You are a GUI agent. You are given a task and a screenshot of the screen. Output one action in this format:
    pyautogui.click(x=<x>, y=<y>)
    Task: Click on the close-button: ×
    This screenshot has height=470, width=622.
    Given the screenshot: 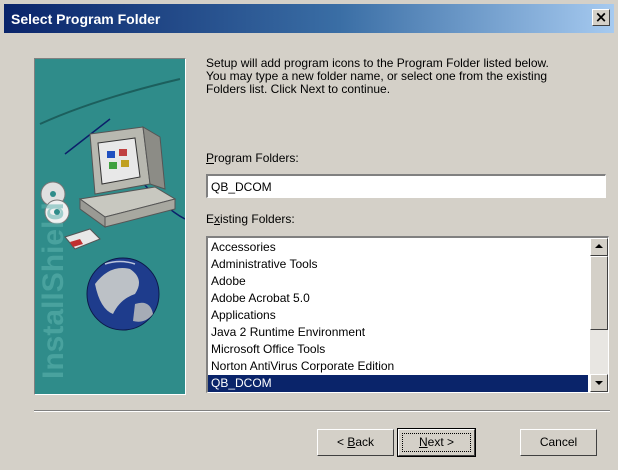 What is the action you would take?
    pyautogui.click(x=601, y=17)
    